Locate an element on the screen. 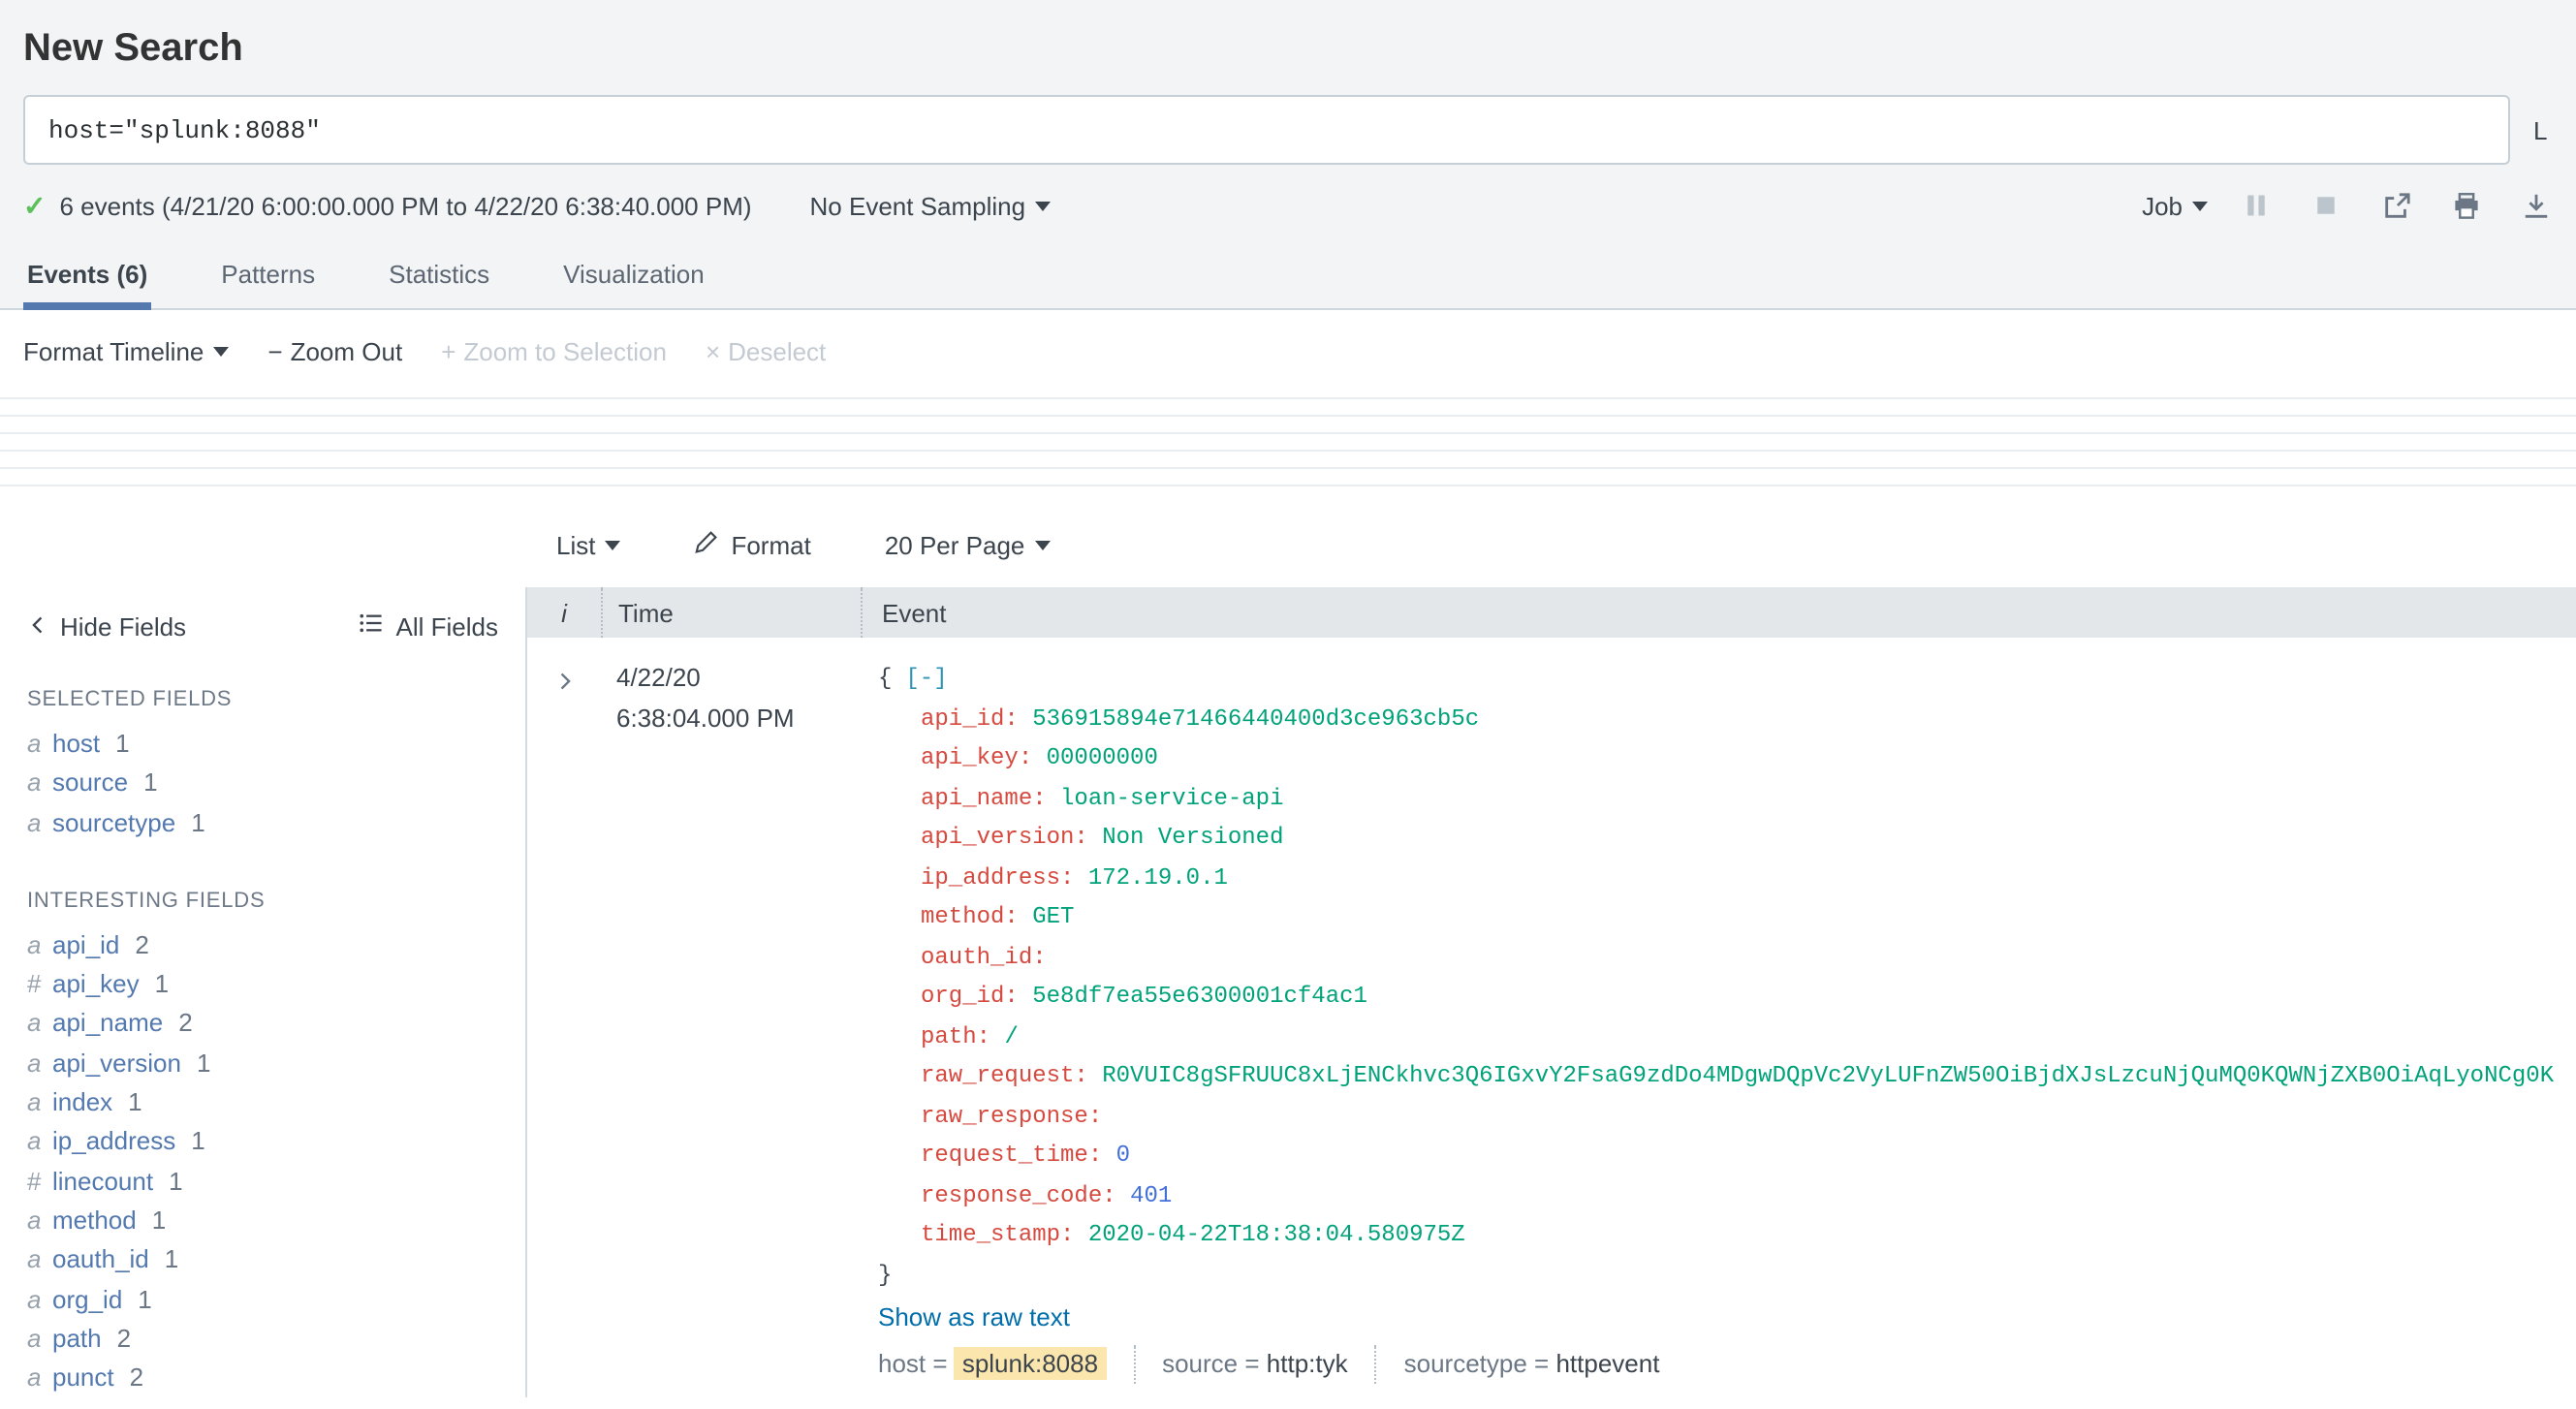 The height and width of the screenshot is (1409, 2576). json-value-org_id: 5e8df7ea55e6300001cf4ac1 is located at coordinates (1199, 997).